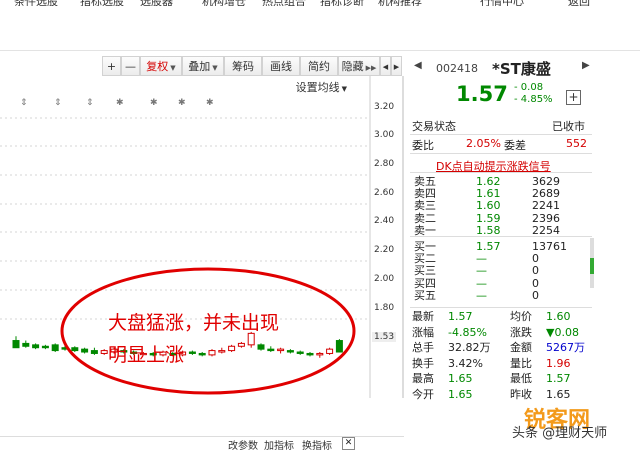 The image size is (640, 452). Describe the element at coordinates (499, 193) in the screenshot. I see `orderbook-row: 卖四 1.61 2689` at that location.